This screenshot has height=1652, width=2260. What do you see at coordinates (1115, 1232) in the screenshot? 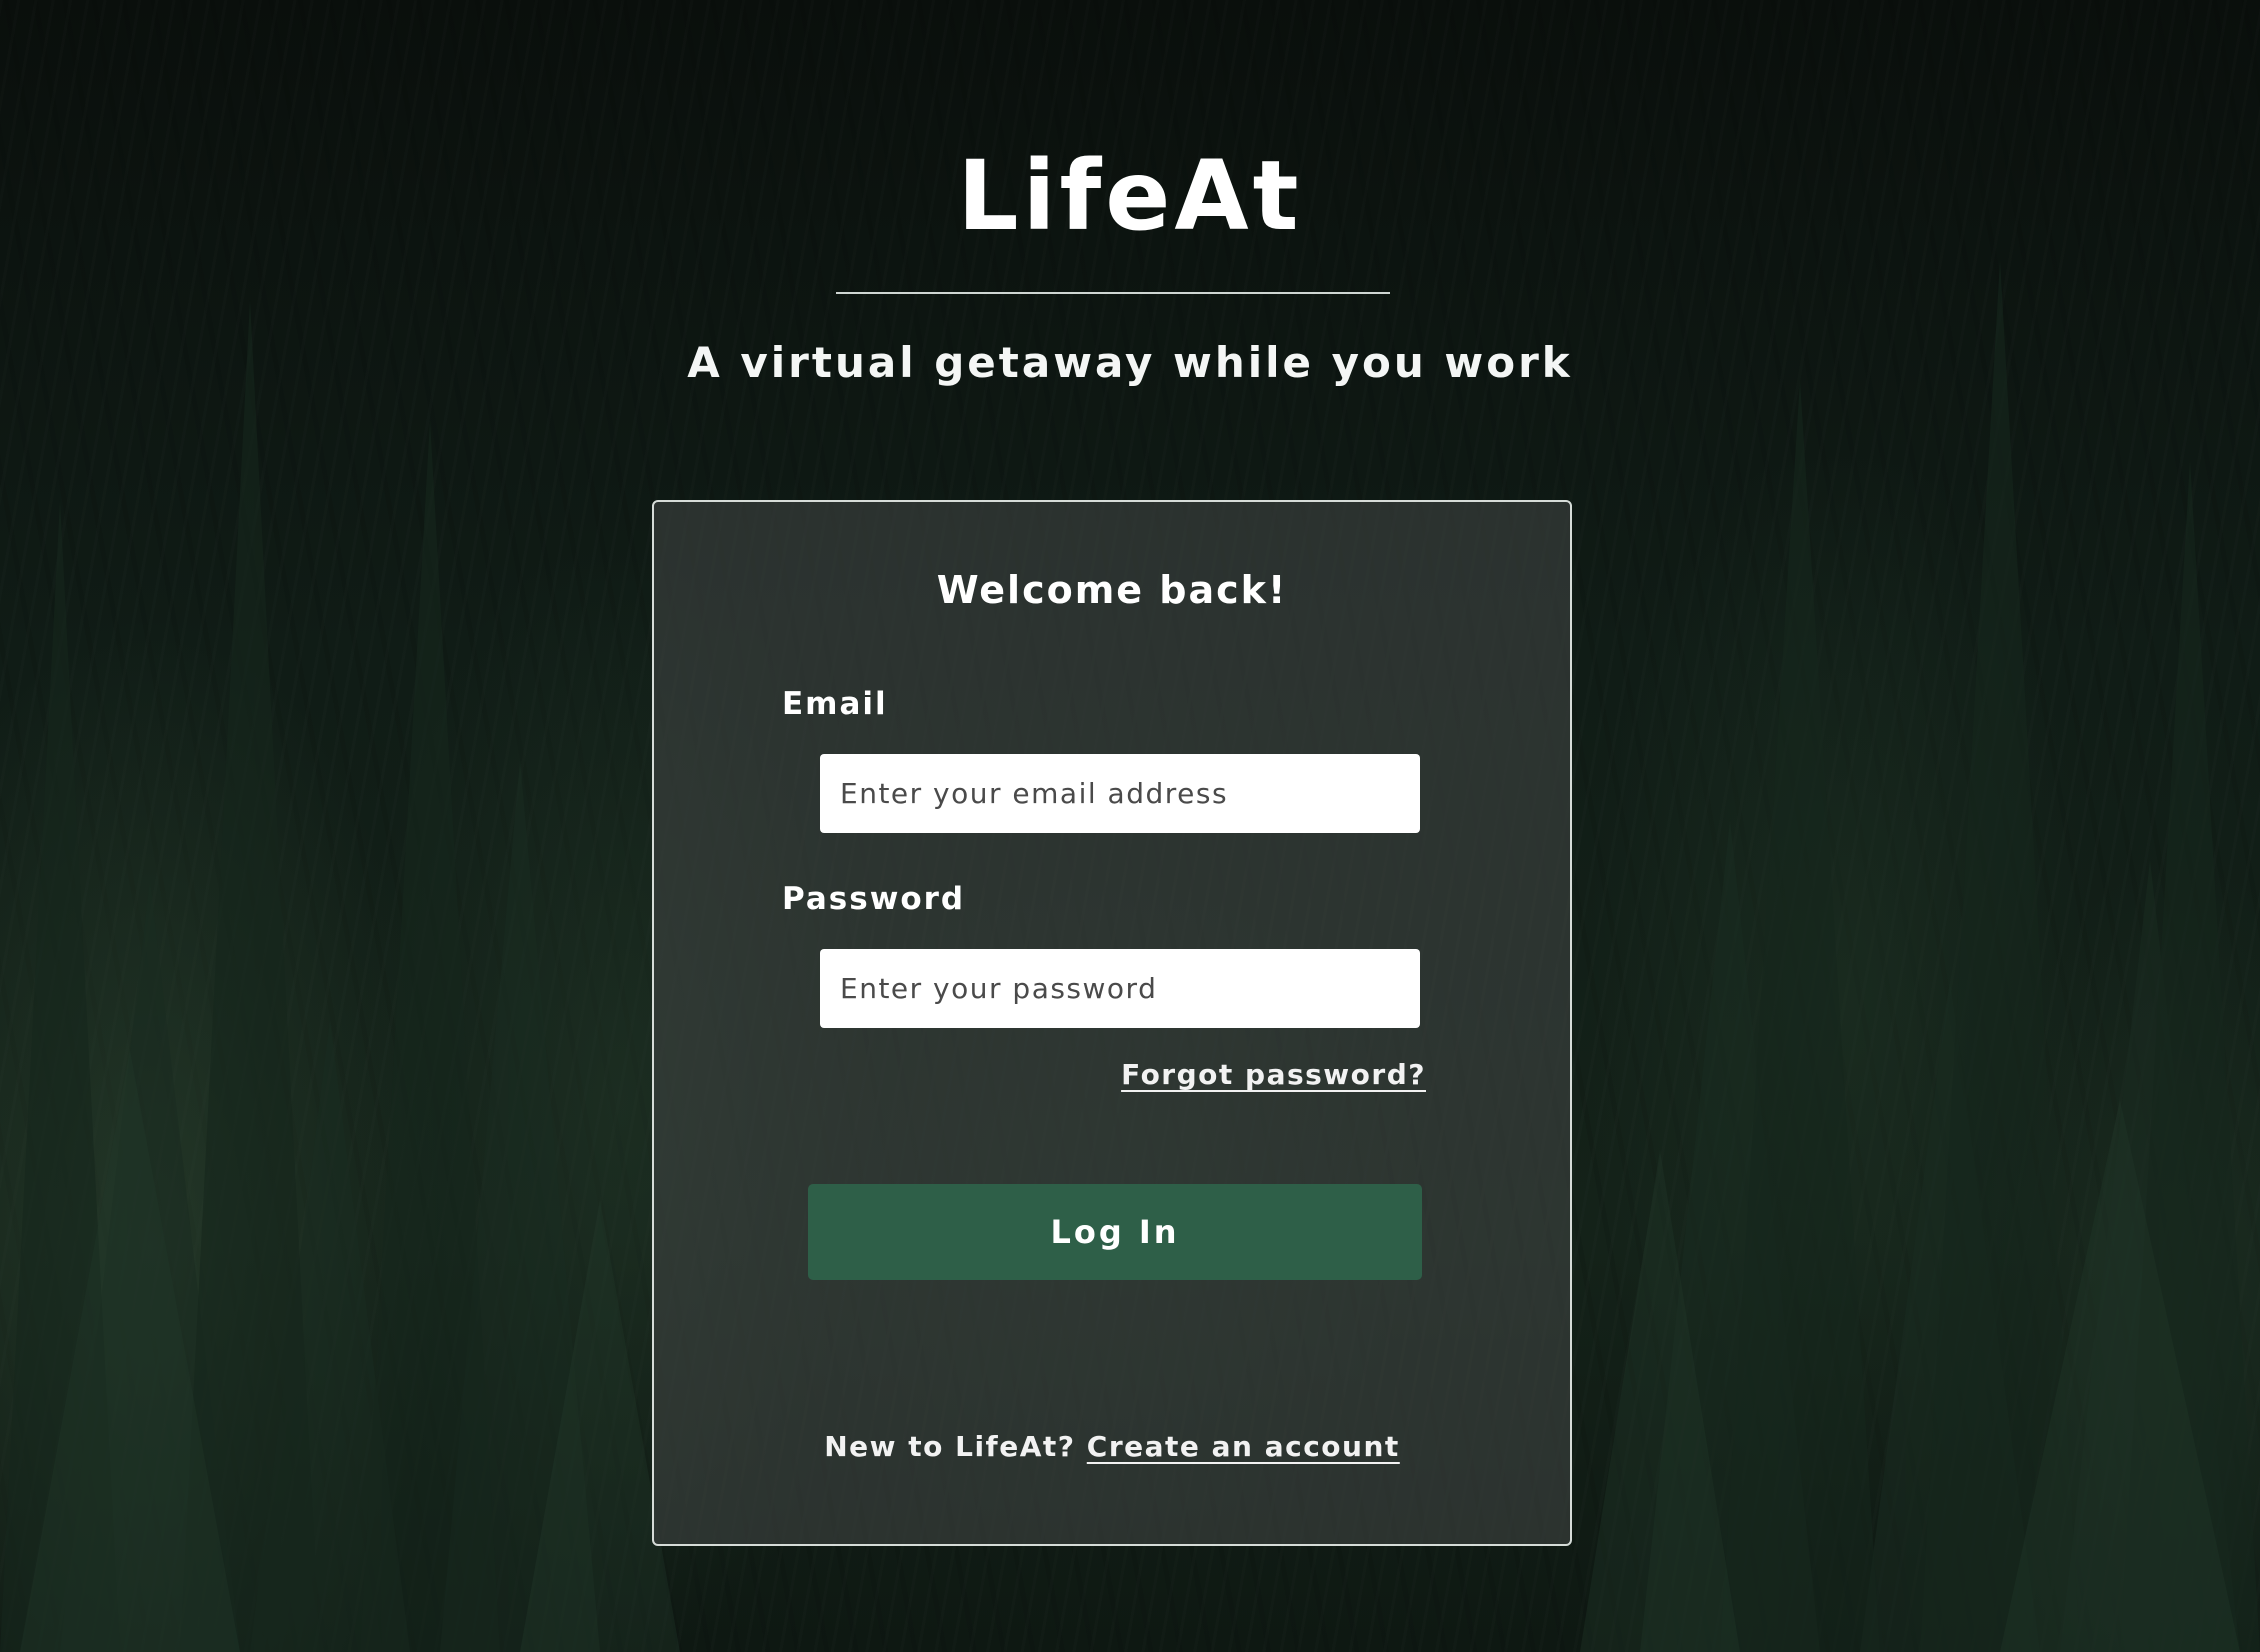
I see `login-button: Log In` at bounding box center [1115, 1232].